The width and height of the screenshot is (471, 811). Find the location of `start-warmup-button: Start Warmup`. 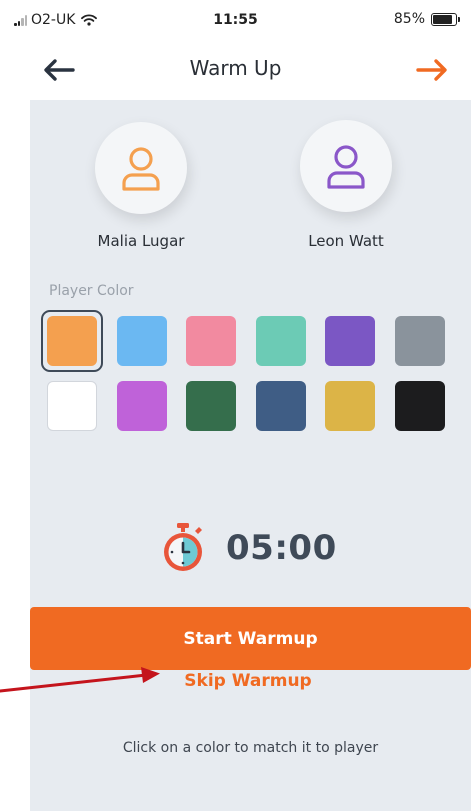

start-warmup-button: Start Warmup is located at coordinates (250, 638).